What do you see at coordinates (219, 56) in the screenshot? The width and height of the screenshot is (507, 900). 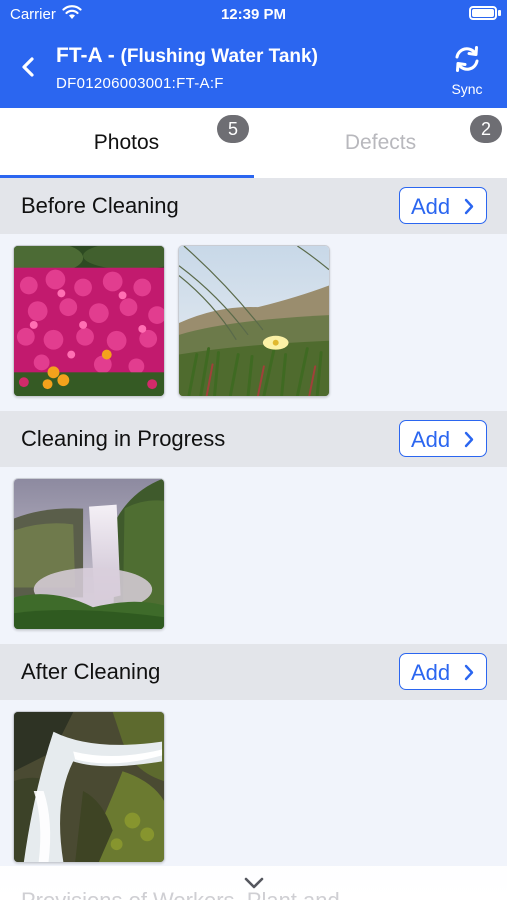 I see `page-title-sub: (Flushing Water Tank)` at bounding box center [219, 56].